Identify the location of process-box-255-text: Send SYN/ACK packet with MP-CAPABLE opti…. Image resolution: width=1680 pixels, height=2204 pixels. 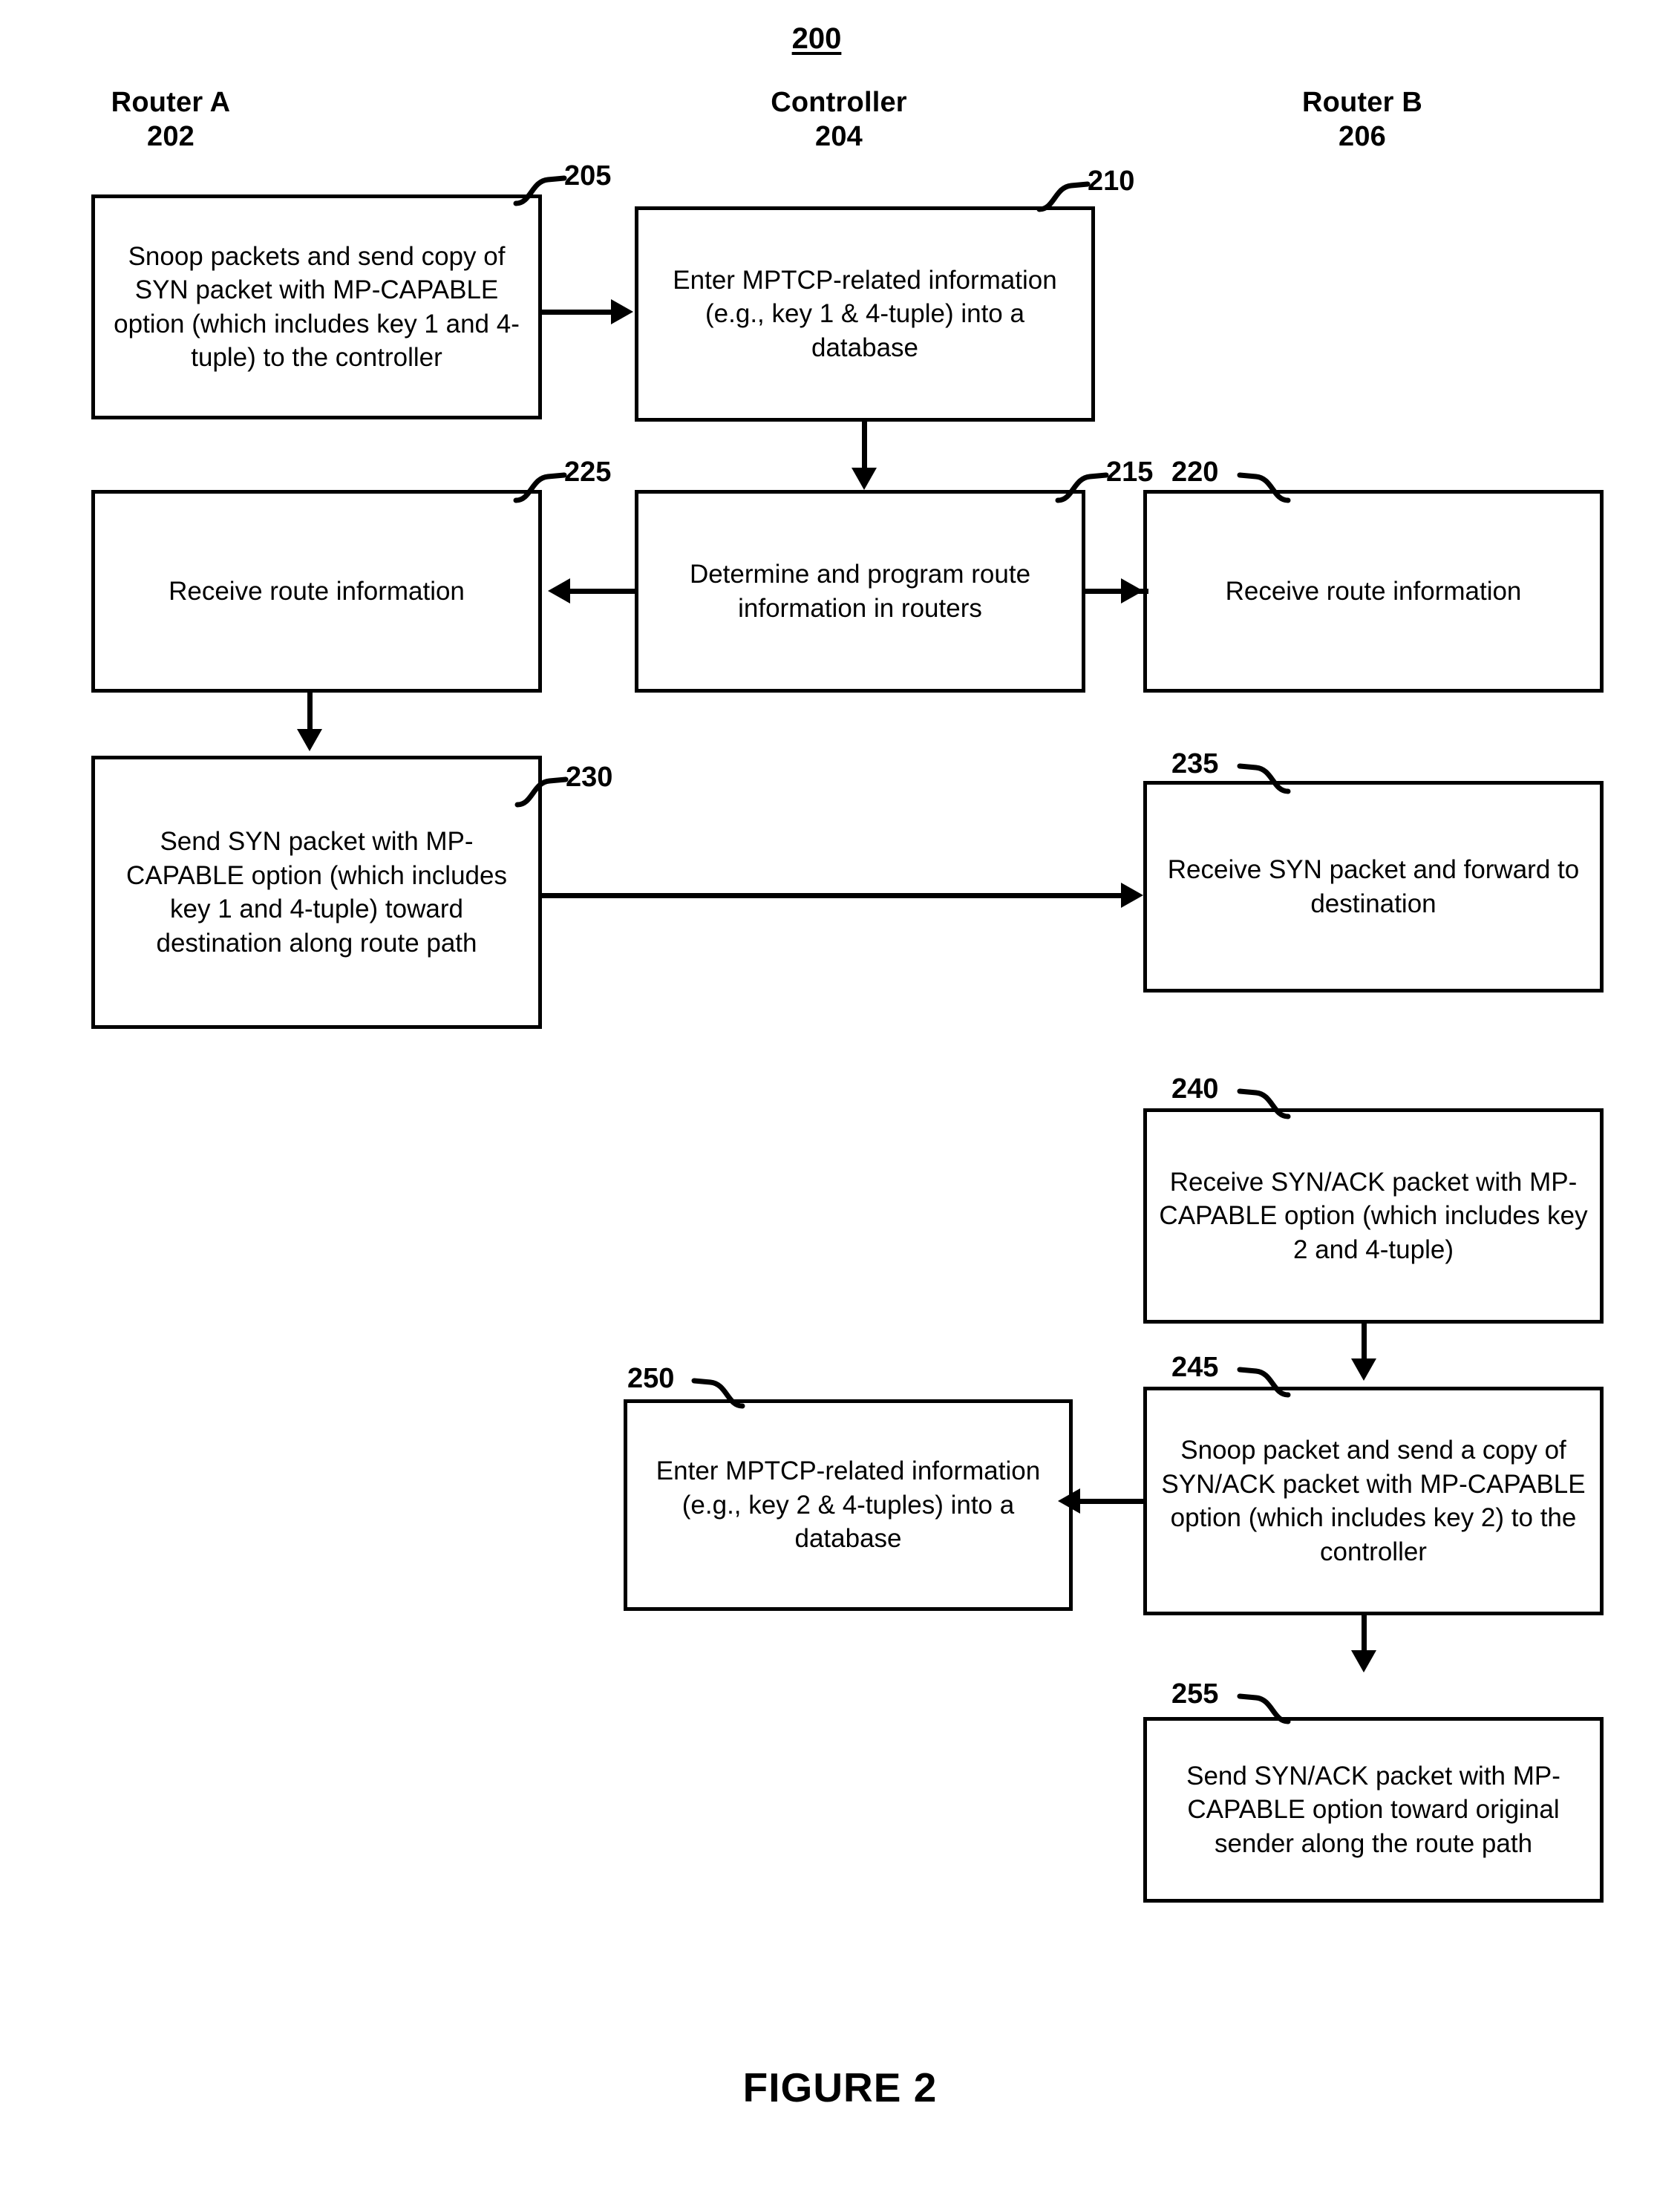
(1373, 1809).